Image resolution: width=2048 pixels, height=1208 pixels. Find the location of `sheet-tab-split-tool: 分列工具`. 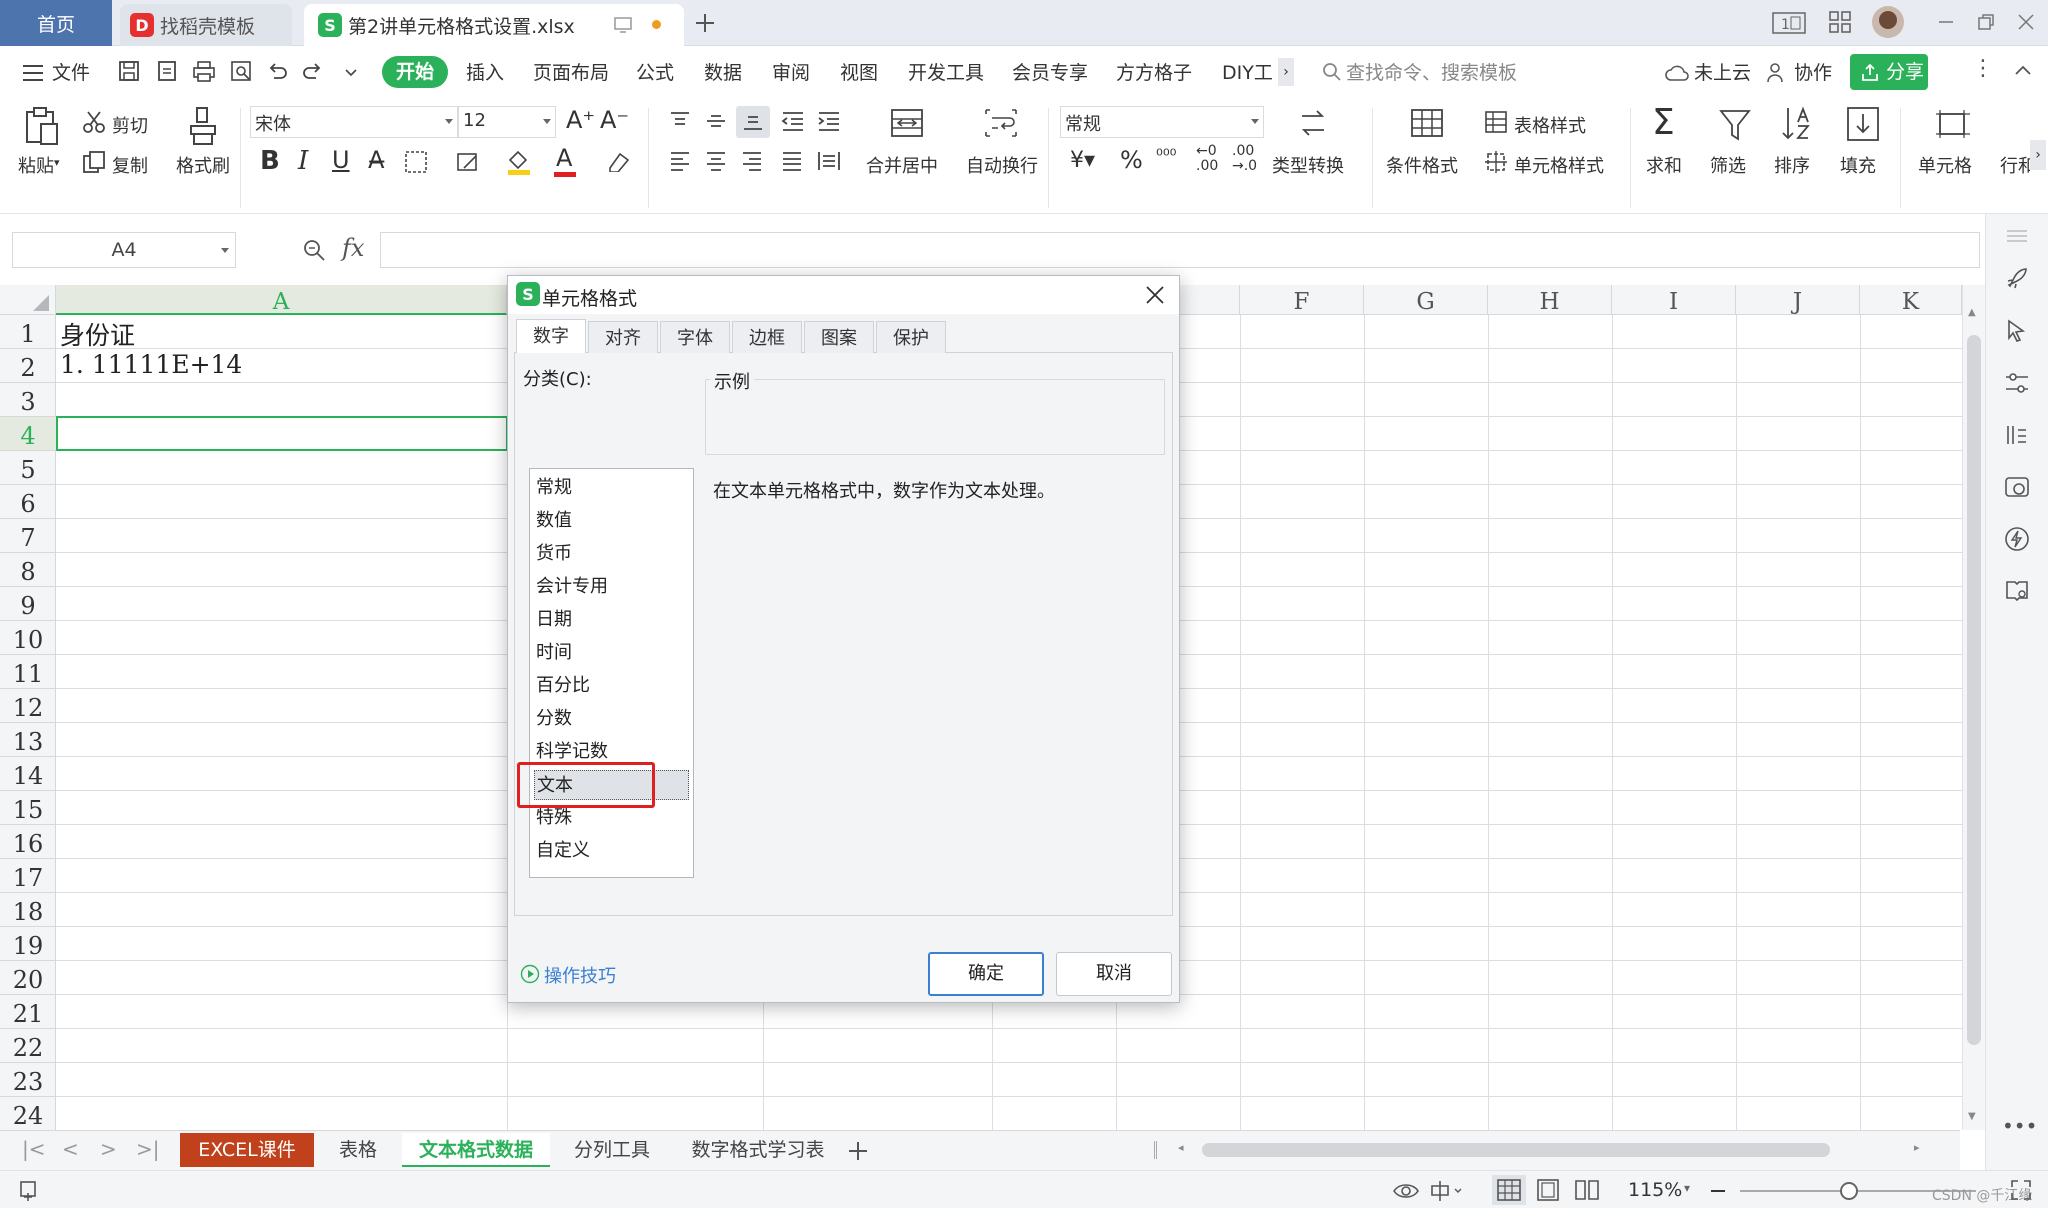

sheet-tab-split-tool: 分列工具 is located at coordinates (612, 1150).